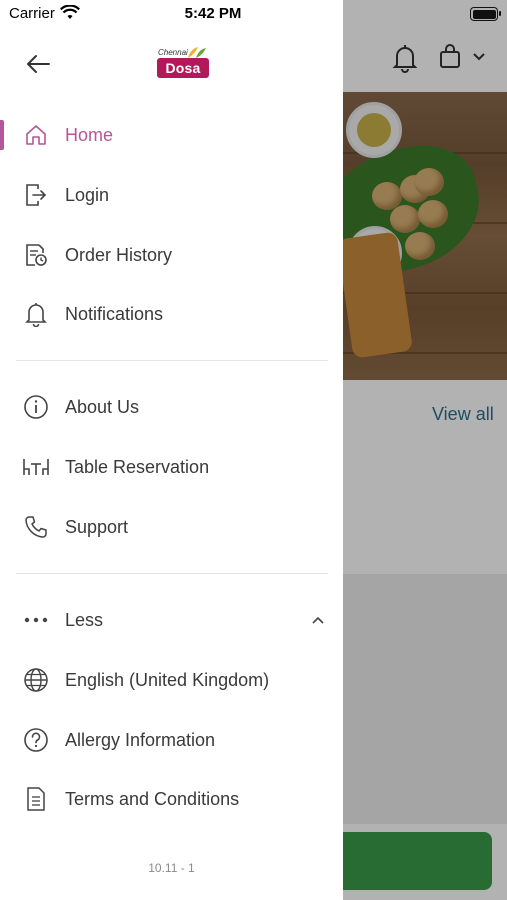 The image size is (507, 900). What do you see at coordinates (84, 619) in the screenshot?
I see `menu-label-less: Less` at bounding box center [84, 619].